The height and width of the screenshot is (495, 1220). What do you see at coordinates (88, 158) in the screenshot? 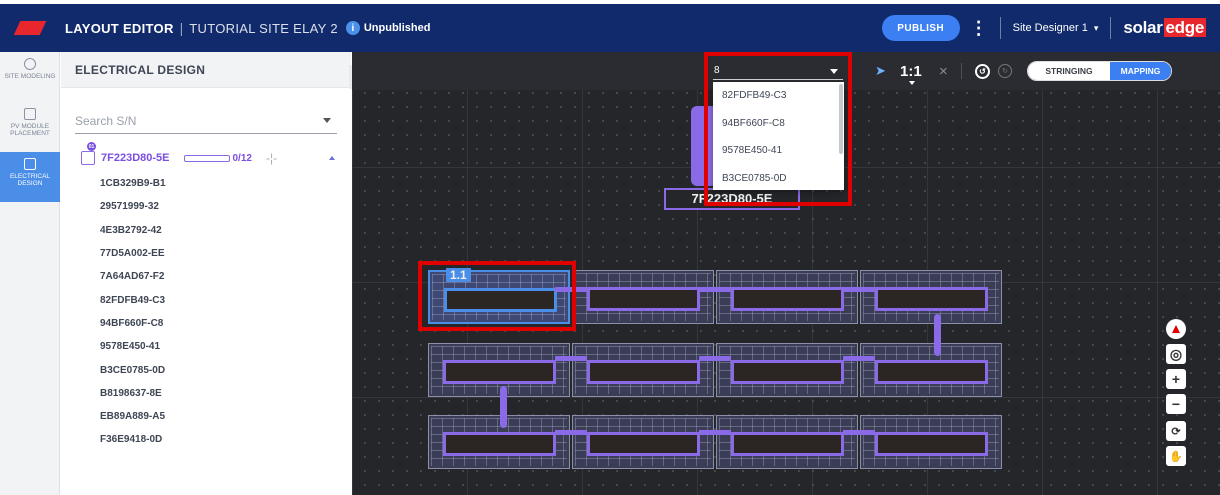
I see `inverter-icon` at bounding box center [88, 158].